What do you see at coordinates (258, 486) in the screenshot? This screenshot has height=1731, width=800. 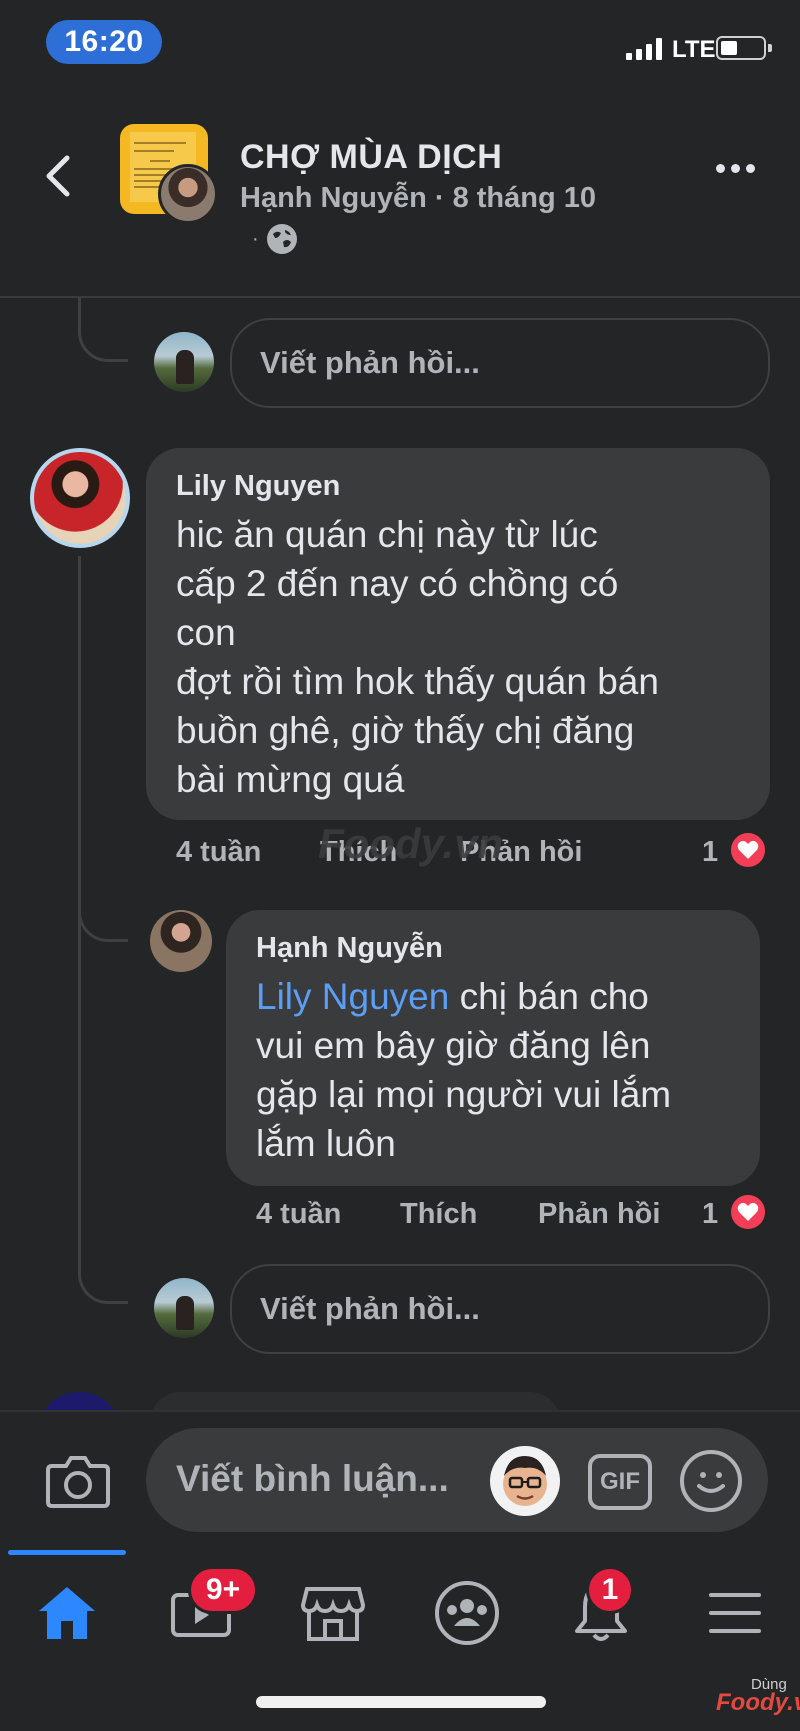 I see `comment-author: Lily Nguyen` at bounding box center [258, 486].